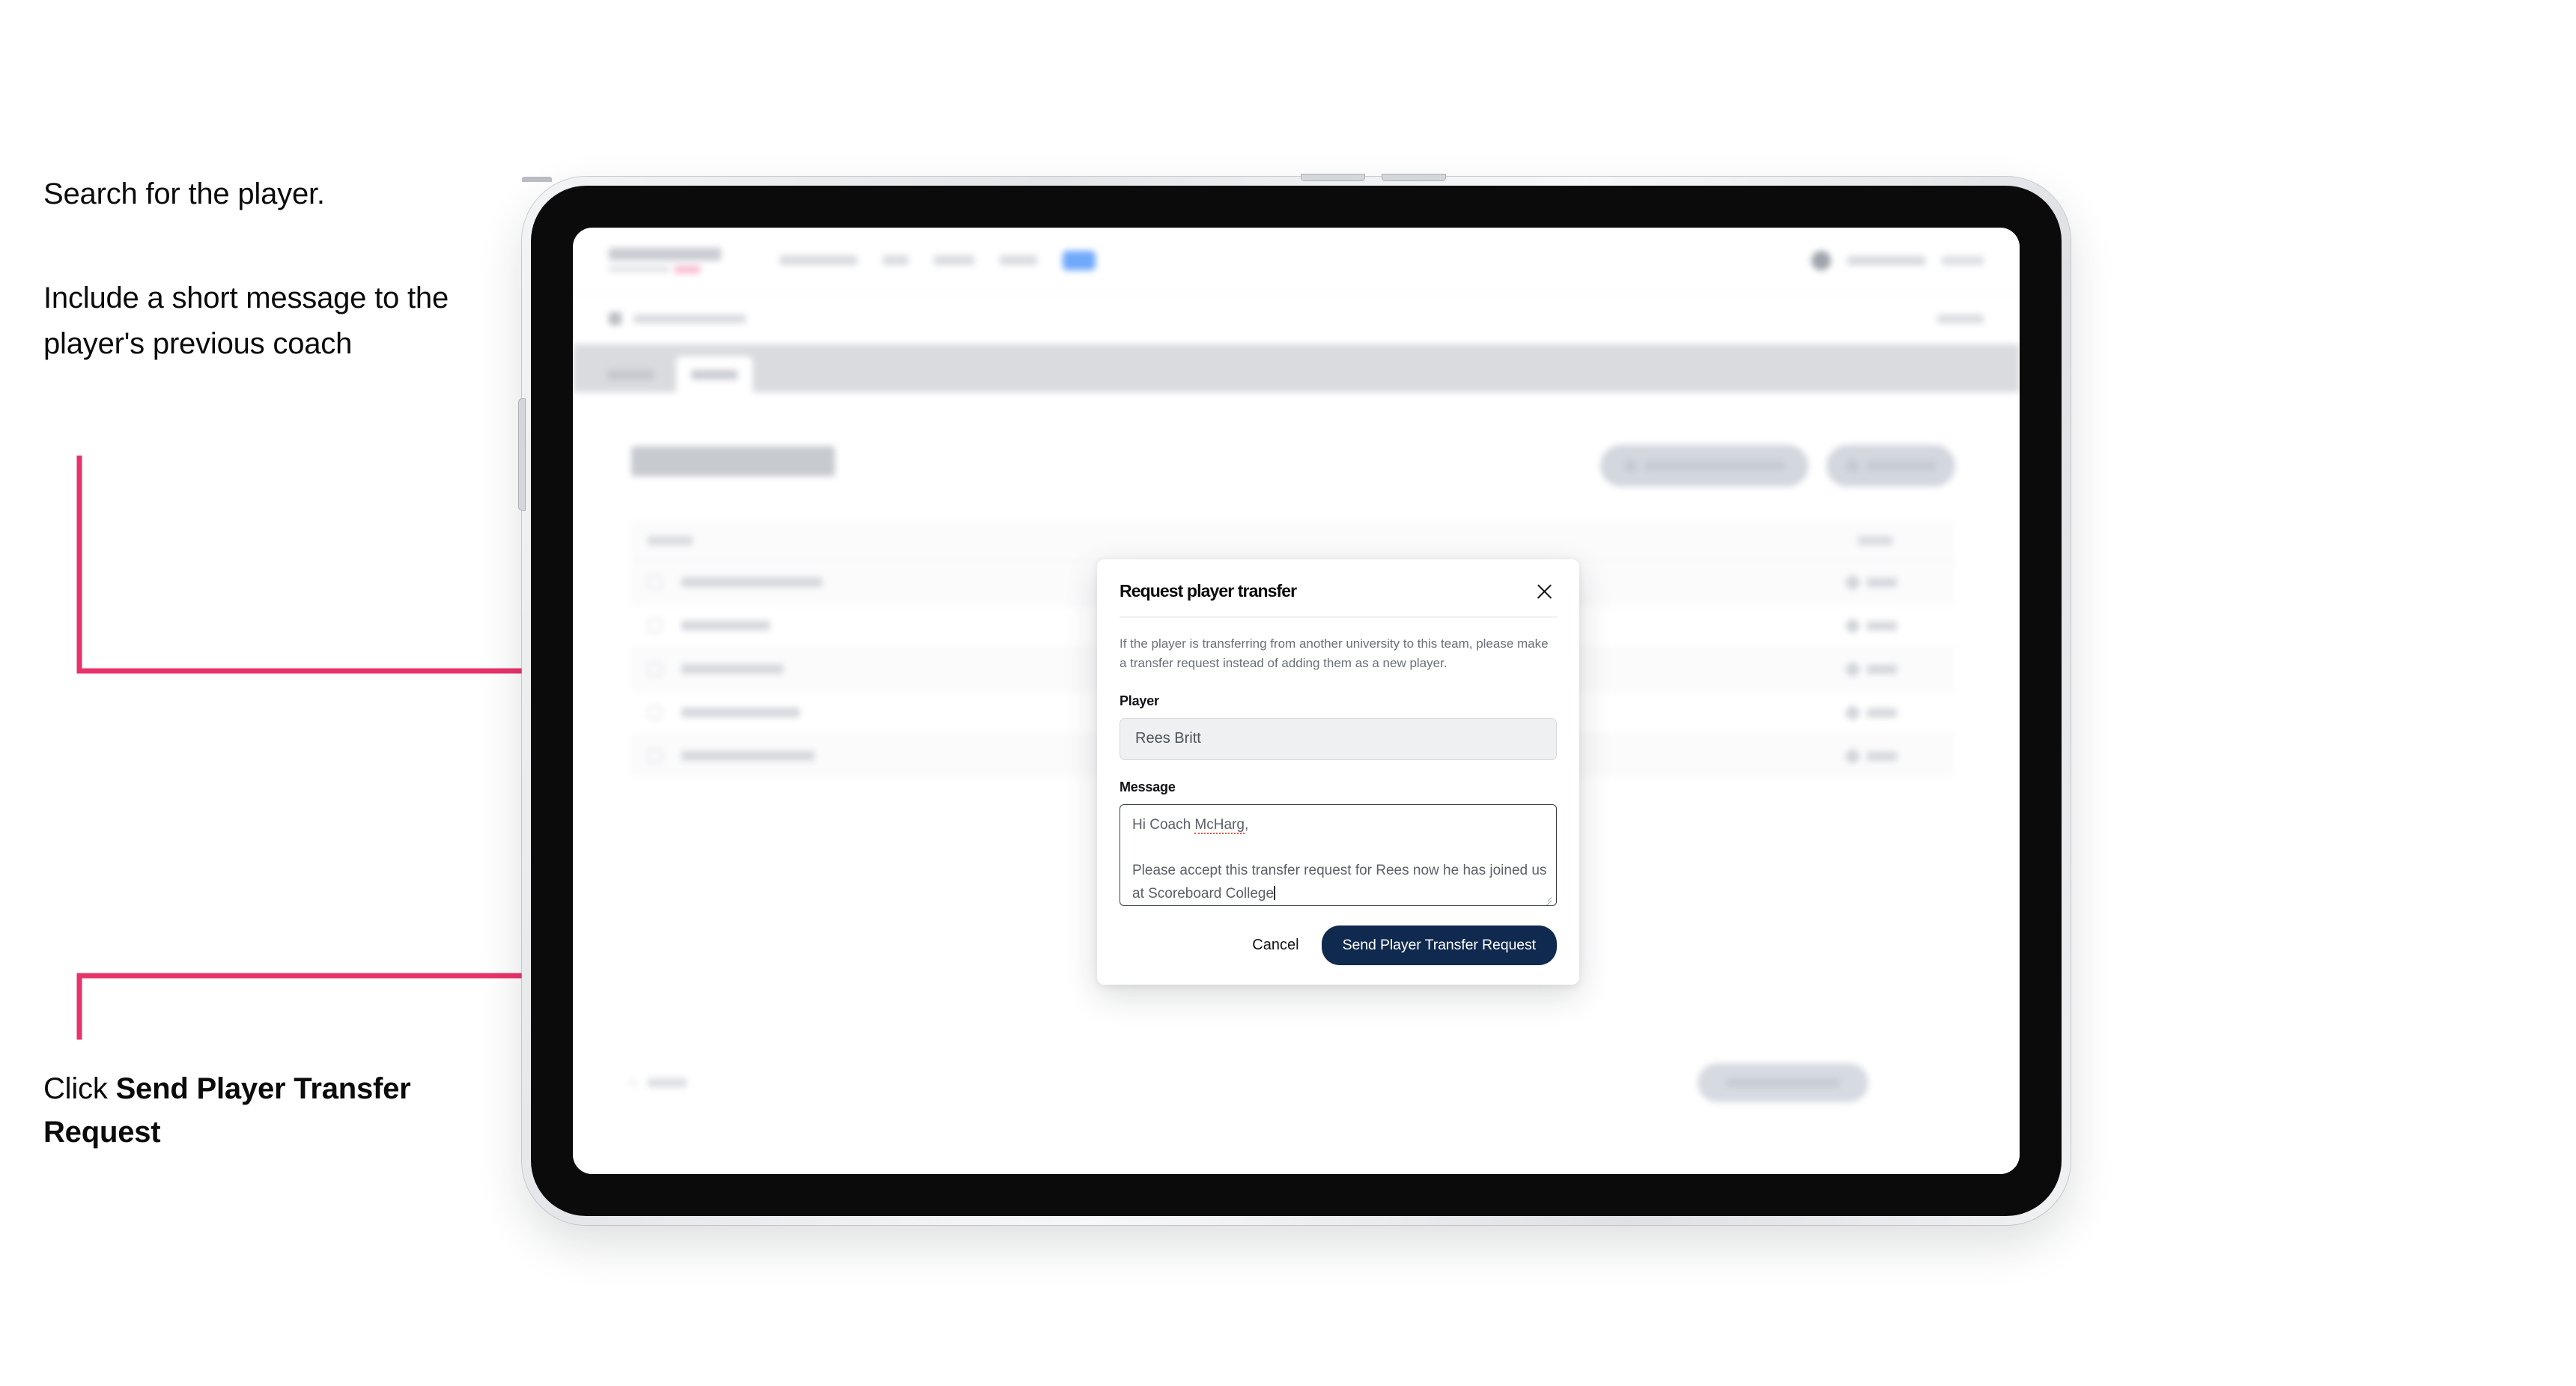 The width and height of the screenshot is (2576, 1386). I want to click on close-icon, so click(1544, 592).